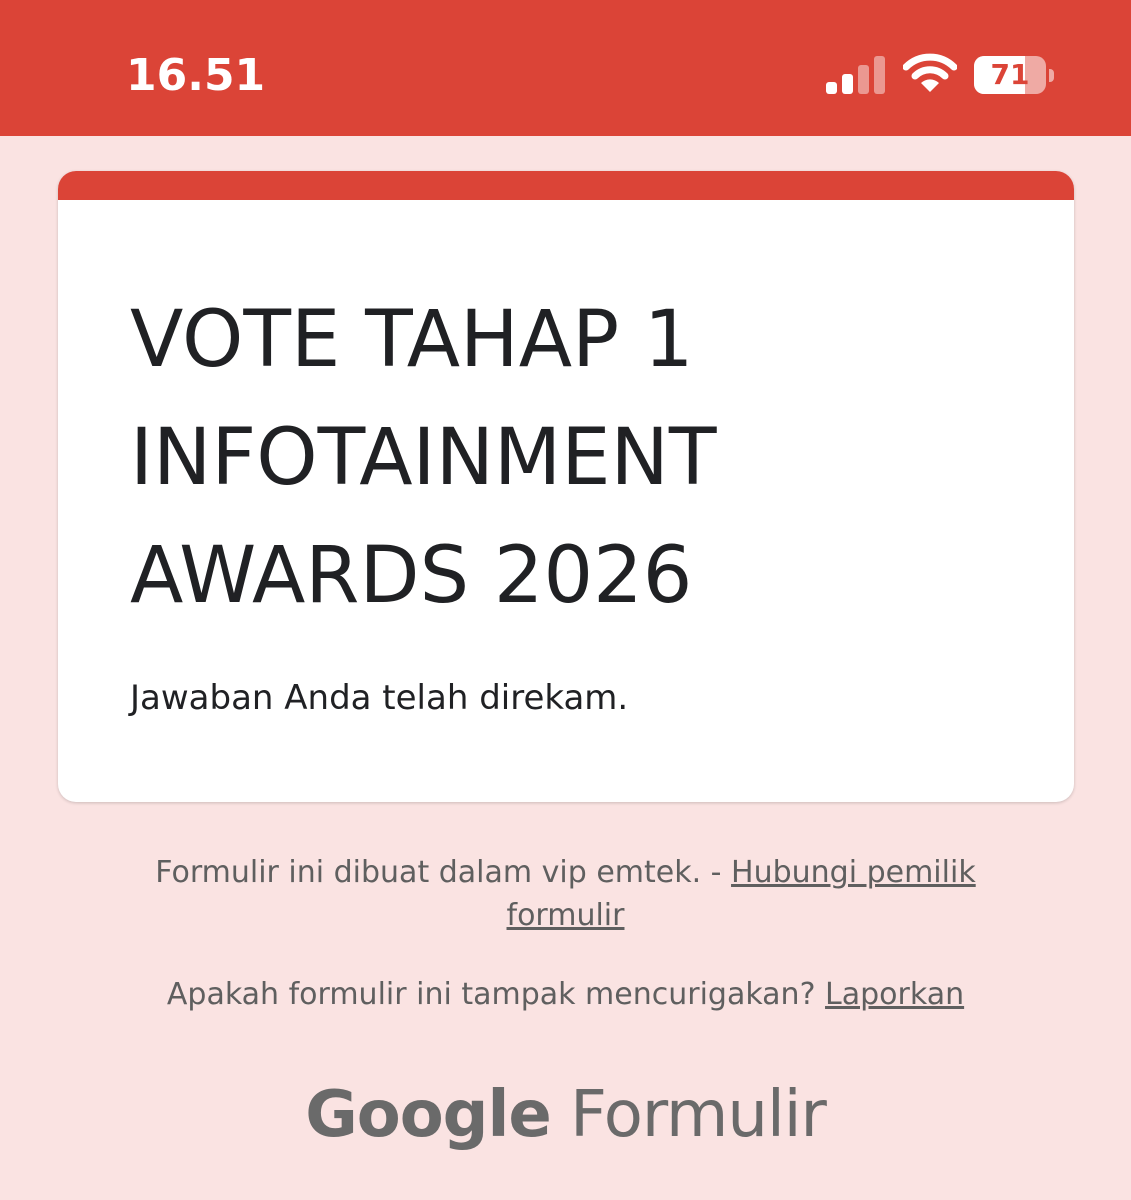 This screenshot has height=1200, width=1131. What do you see at coordinates (423, 458) in the screenshot?
I see `form-title: VOTE TAHAP 1 INFOTAINMENT AWARDS 2026` at bounding box center [423, 458].